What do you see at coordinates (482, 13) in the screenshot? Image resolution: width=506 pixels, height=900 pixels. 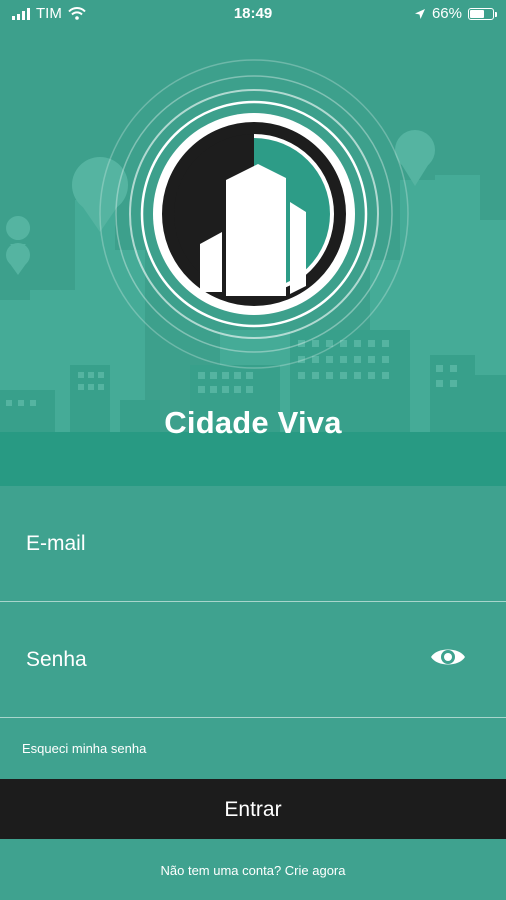 I see `battery-icon` at bounding box center [482, 13].